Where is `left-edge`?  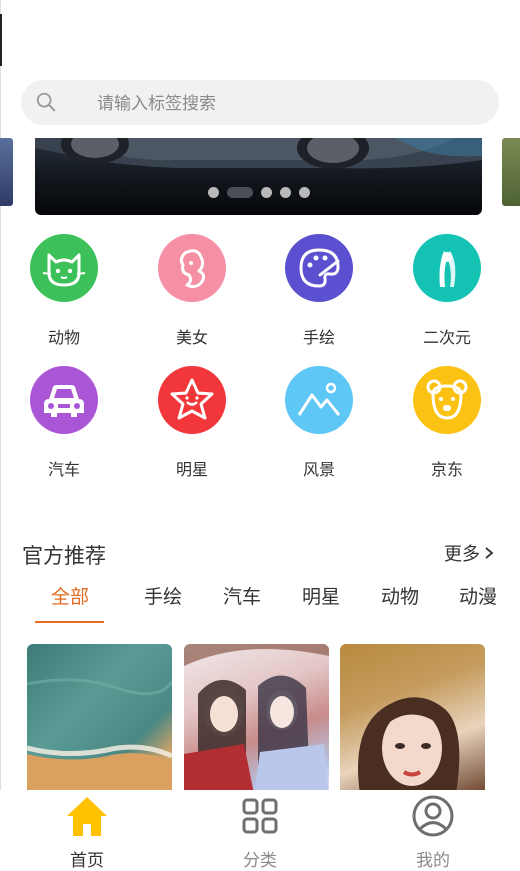
left-edge is located at coordinates (0, 432).